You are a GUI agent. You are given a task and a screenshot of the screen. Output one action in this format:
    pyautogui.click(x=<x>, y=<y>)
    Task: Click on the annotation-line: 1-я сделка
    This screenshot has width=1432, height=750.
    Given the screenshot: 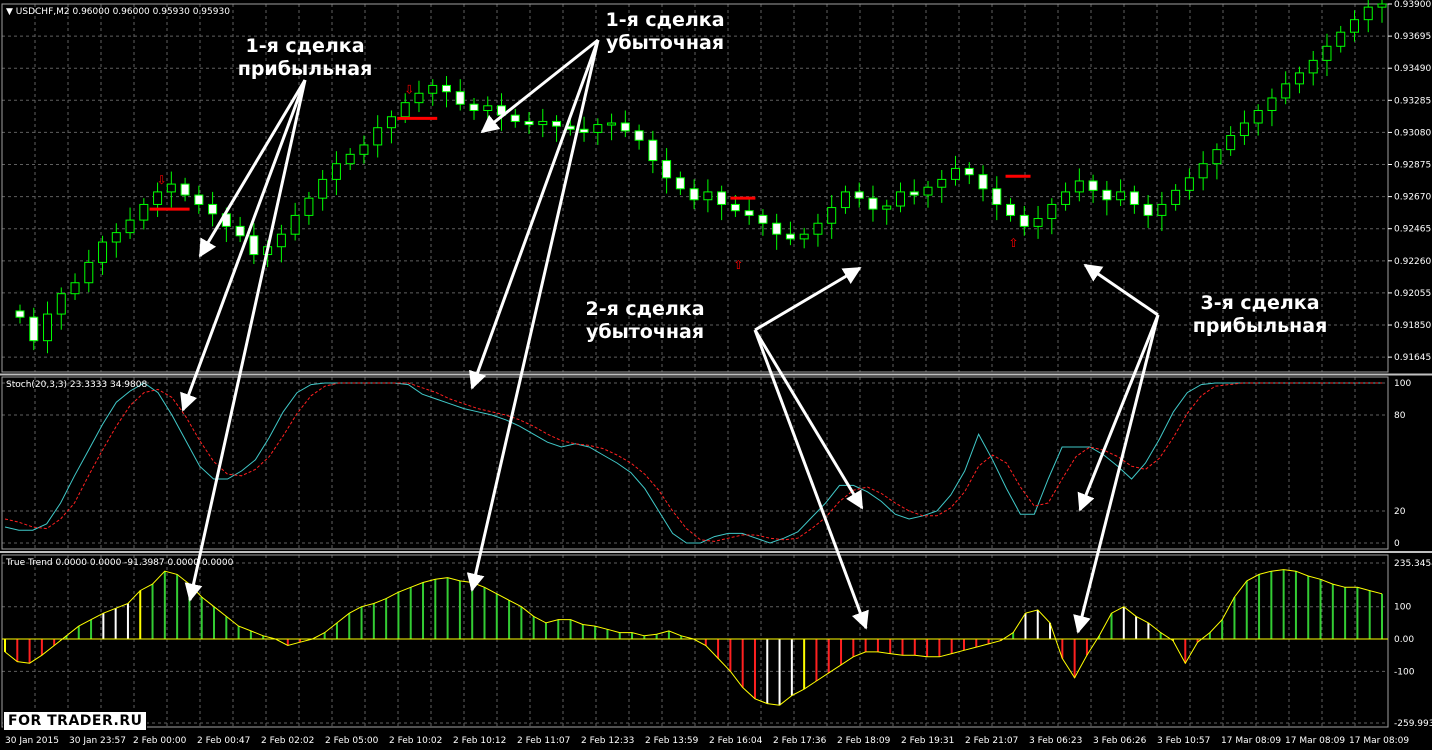 What is the action you would take?
    pyautogui.click(x=665, y=20)
    